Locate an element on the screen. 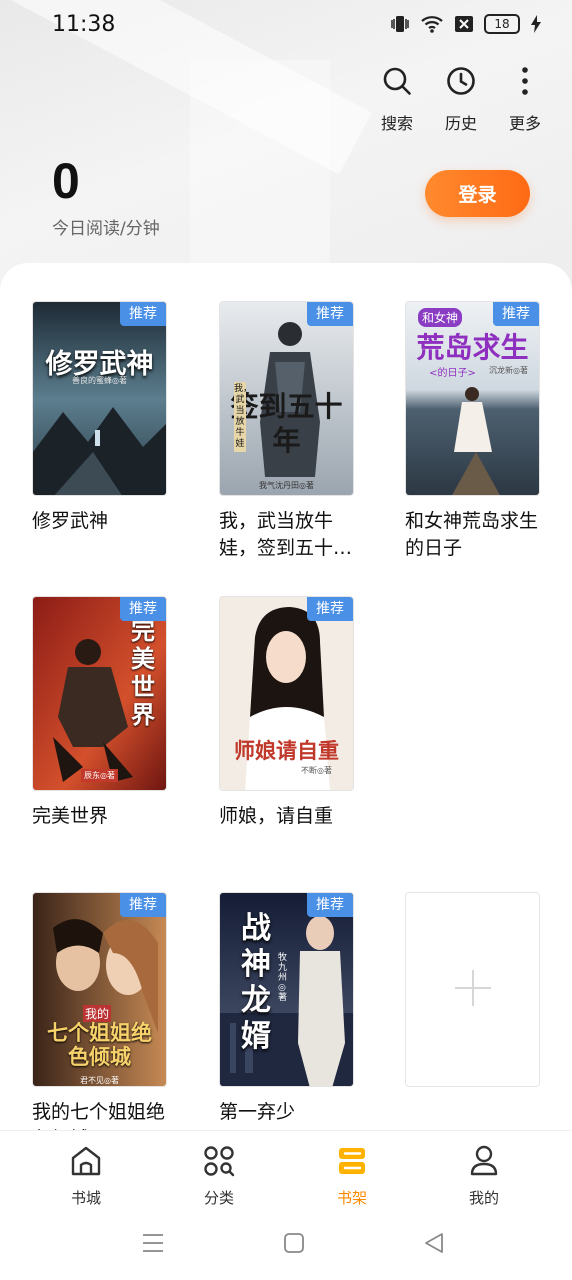 This screenshot has height=1280, width=572. nav-bookstore: 书城 is located at coordinates (86, 1176).